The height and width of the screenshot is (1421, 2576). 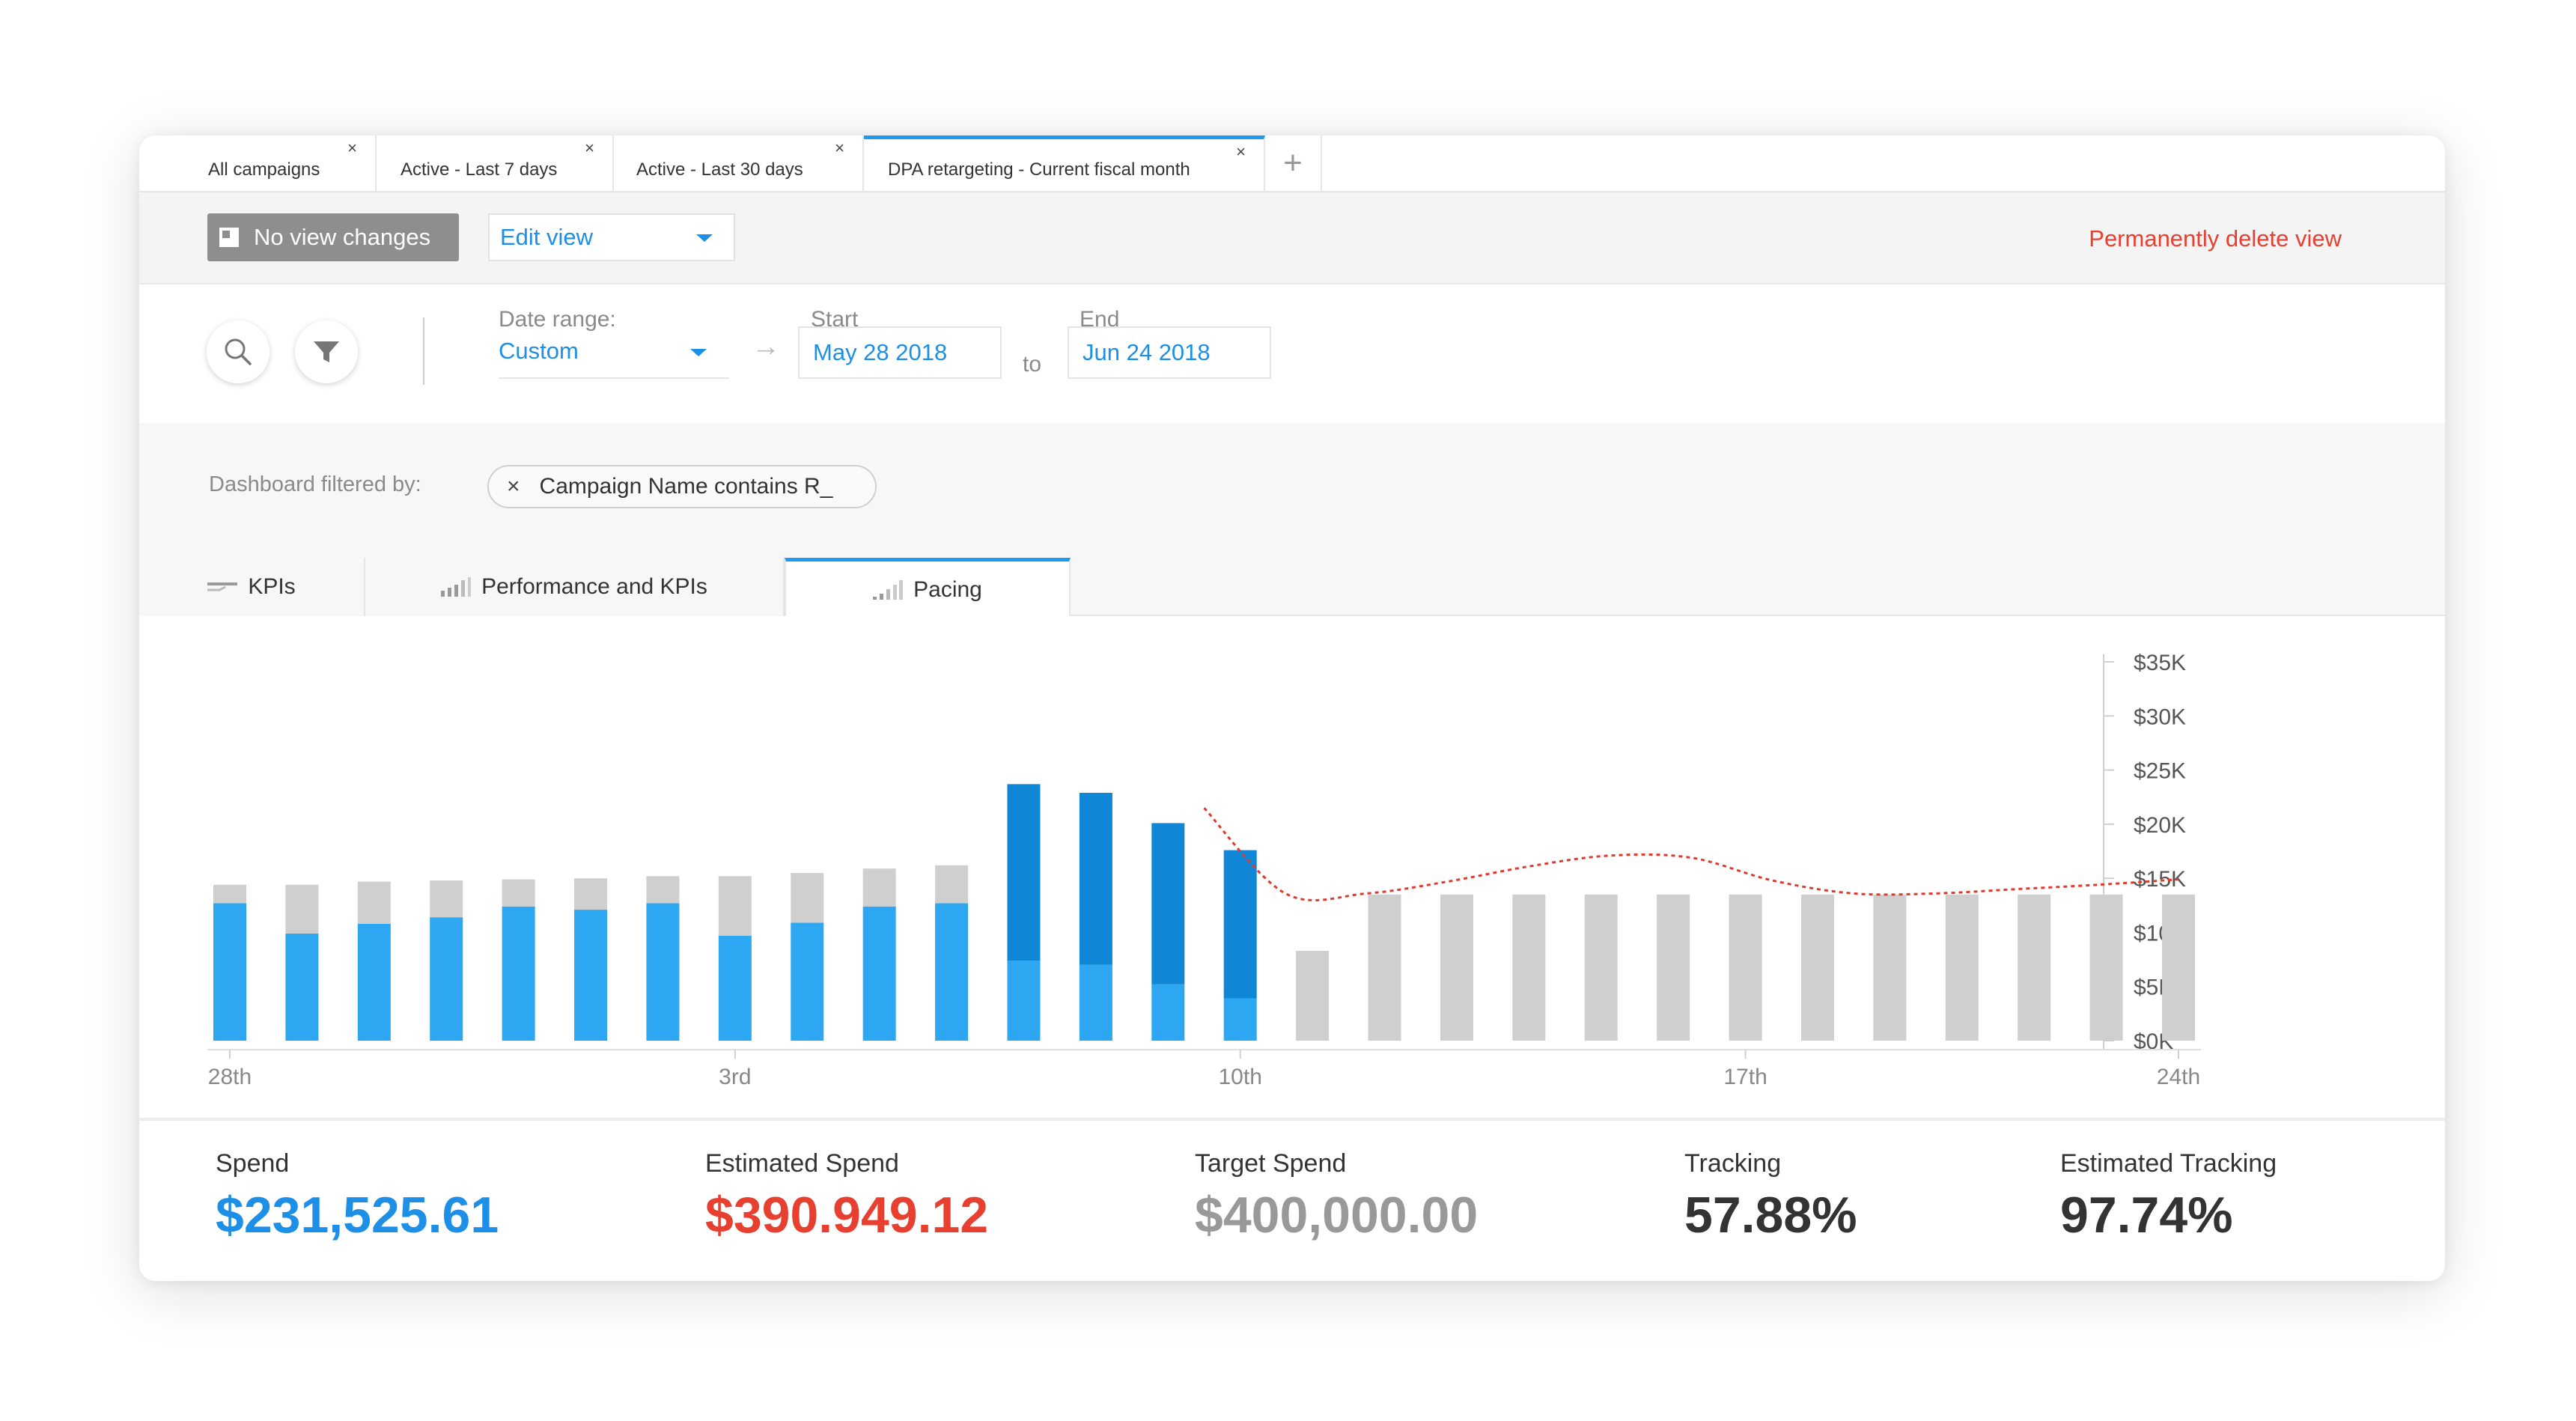 I want to click on view-status-icon, so click(x=229, y=238).